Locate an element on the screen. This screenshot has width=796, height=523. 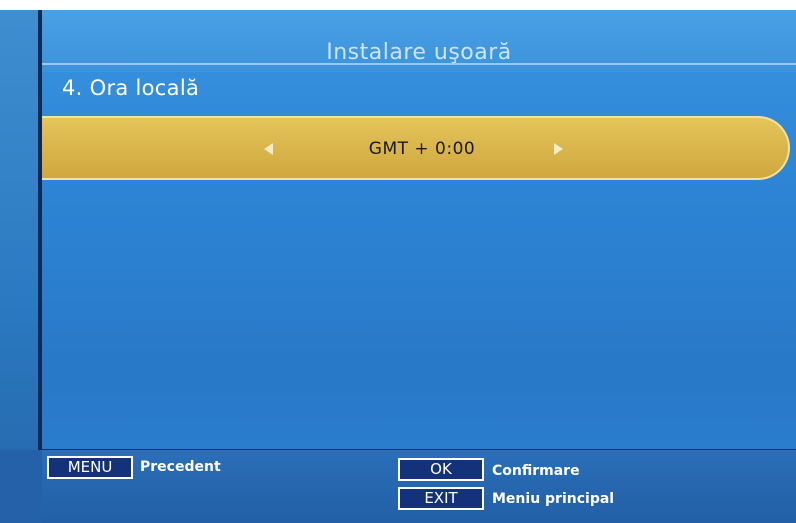
exit-key-label: Meniu principal is located at coordinates (553, 499).